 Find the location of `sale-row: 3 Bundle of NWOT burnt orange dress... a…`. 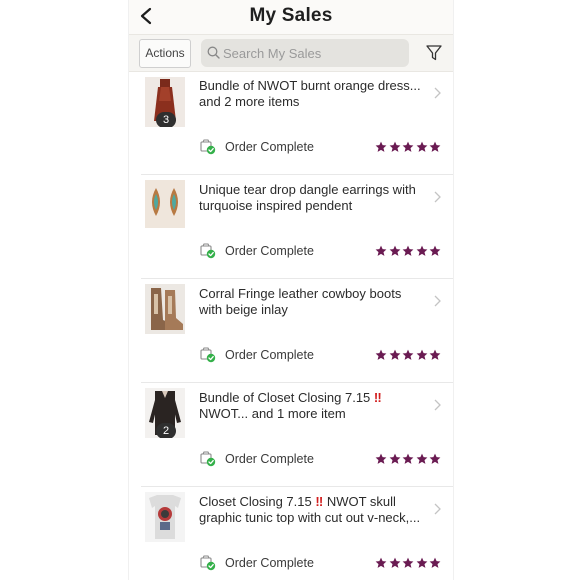

sale-row: 3 Bundle of NWOT burnt orange dress... a… is located at coordinates (297, 123).